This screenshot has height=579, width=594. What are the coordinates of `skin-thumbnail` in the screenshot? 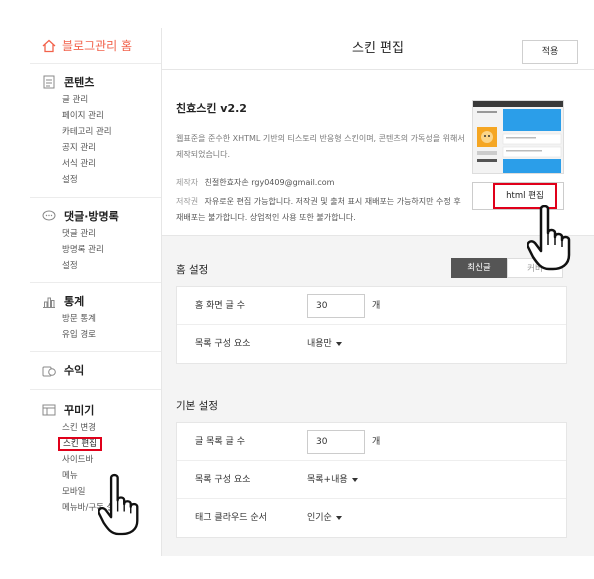 It's located at (518, 137).